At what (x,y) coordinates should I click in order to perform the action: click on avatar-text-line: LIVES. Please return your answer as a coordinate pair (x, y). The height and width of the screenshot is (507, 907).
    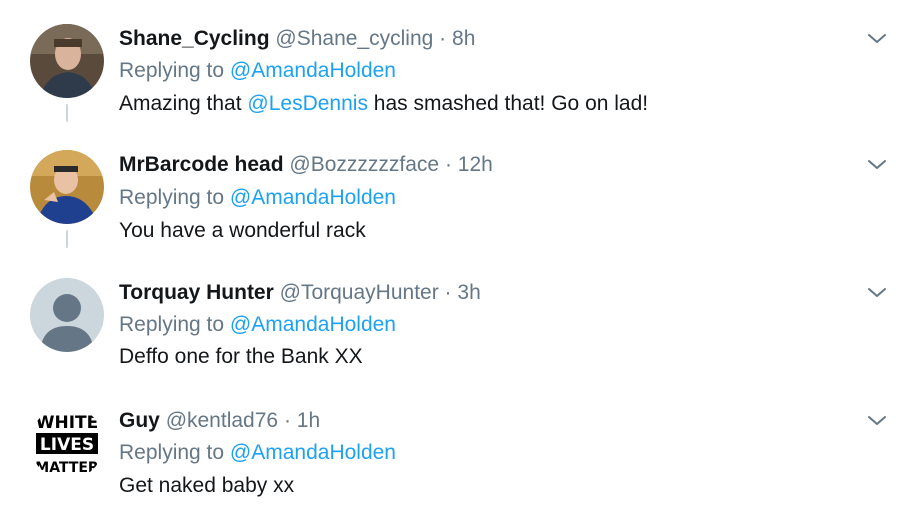
    Looking at the image, I should click on (67, 445).